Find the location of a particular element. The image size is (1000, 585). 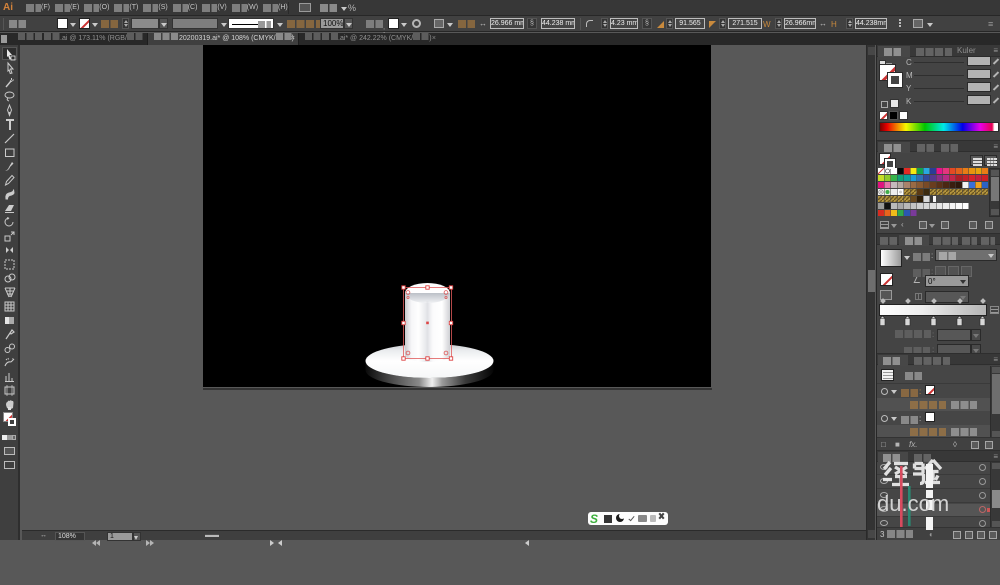

svg-text: du.com is located at coordinates (913, 503).